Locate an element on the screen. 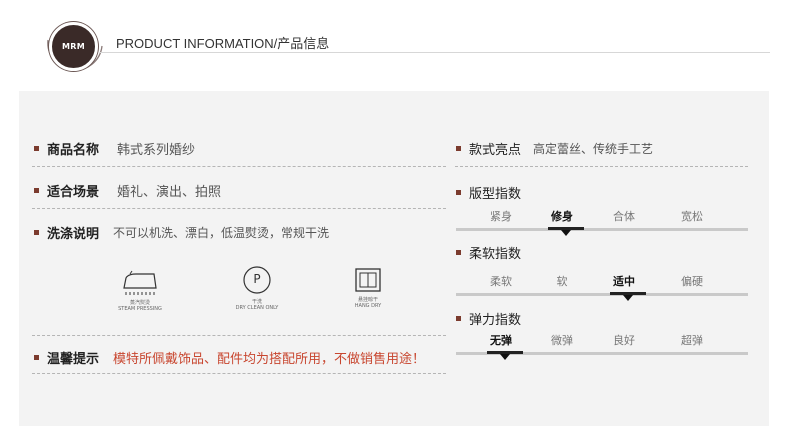  steam-pressing-care: 蒸汽熨烫 STEAM PRESSING is located at coordinates (140, 290).